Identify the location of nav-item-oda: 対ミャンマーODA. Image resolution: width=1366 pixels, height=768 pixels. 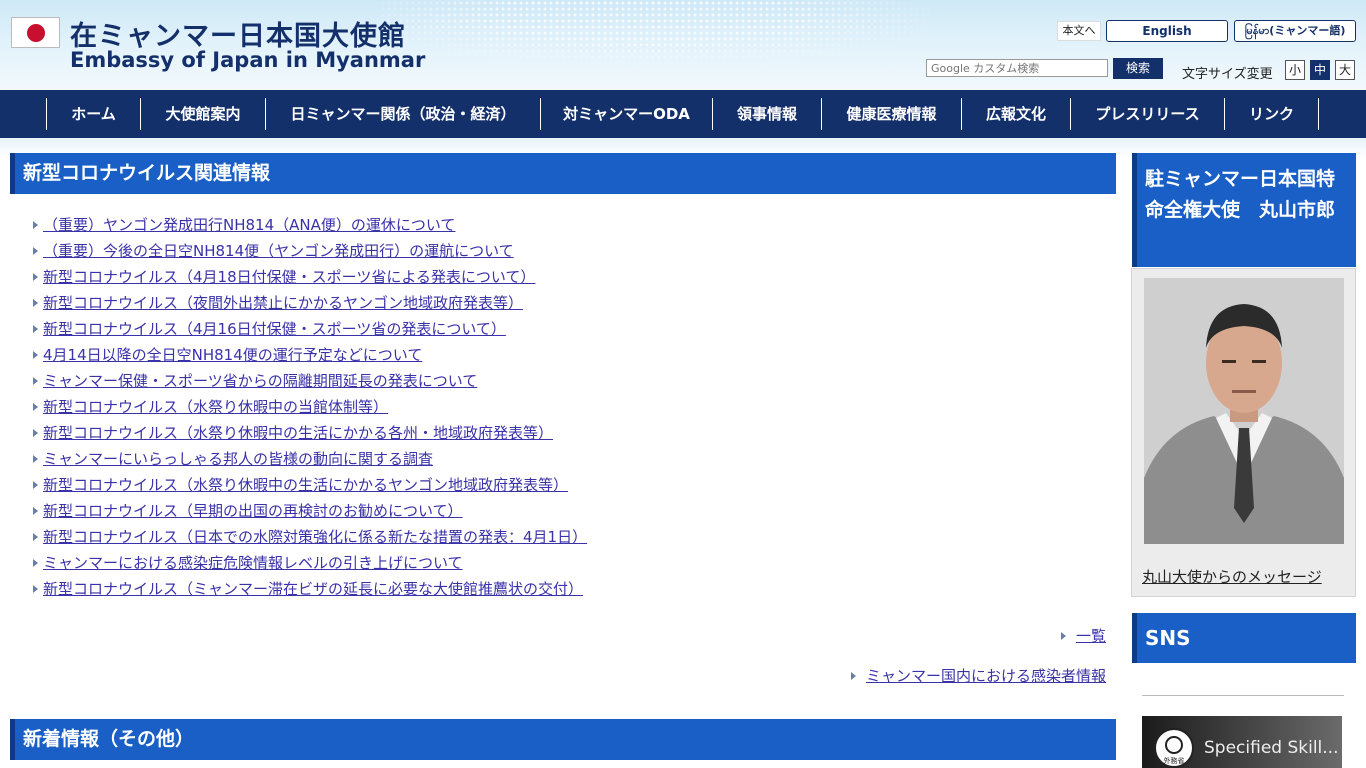
(626, 114).